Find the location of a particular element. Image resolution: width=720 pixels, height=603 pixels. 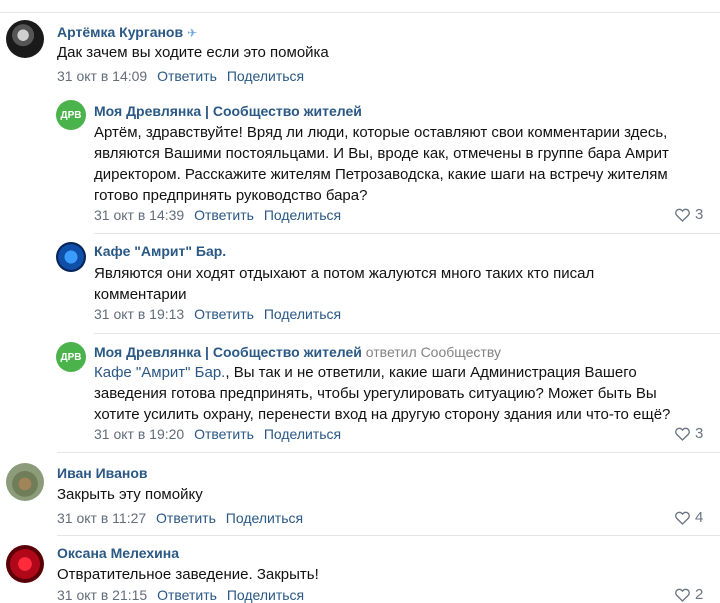

comment-date: 31 окт в 14:39 is located at coordinates (139, 215).